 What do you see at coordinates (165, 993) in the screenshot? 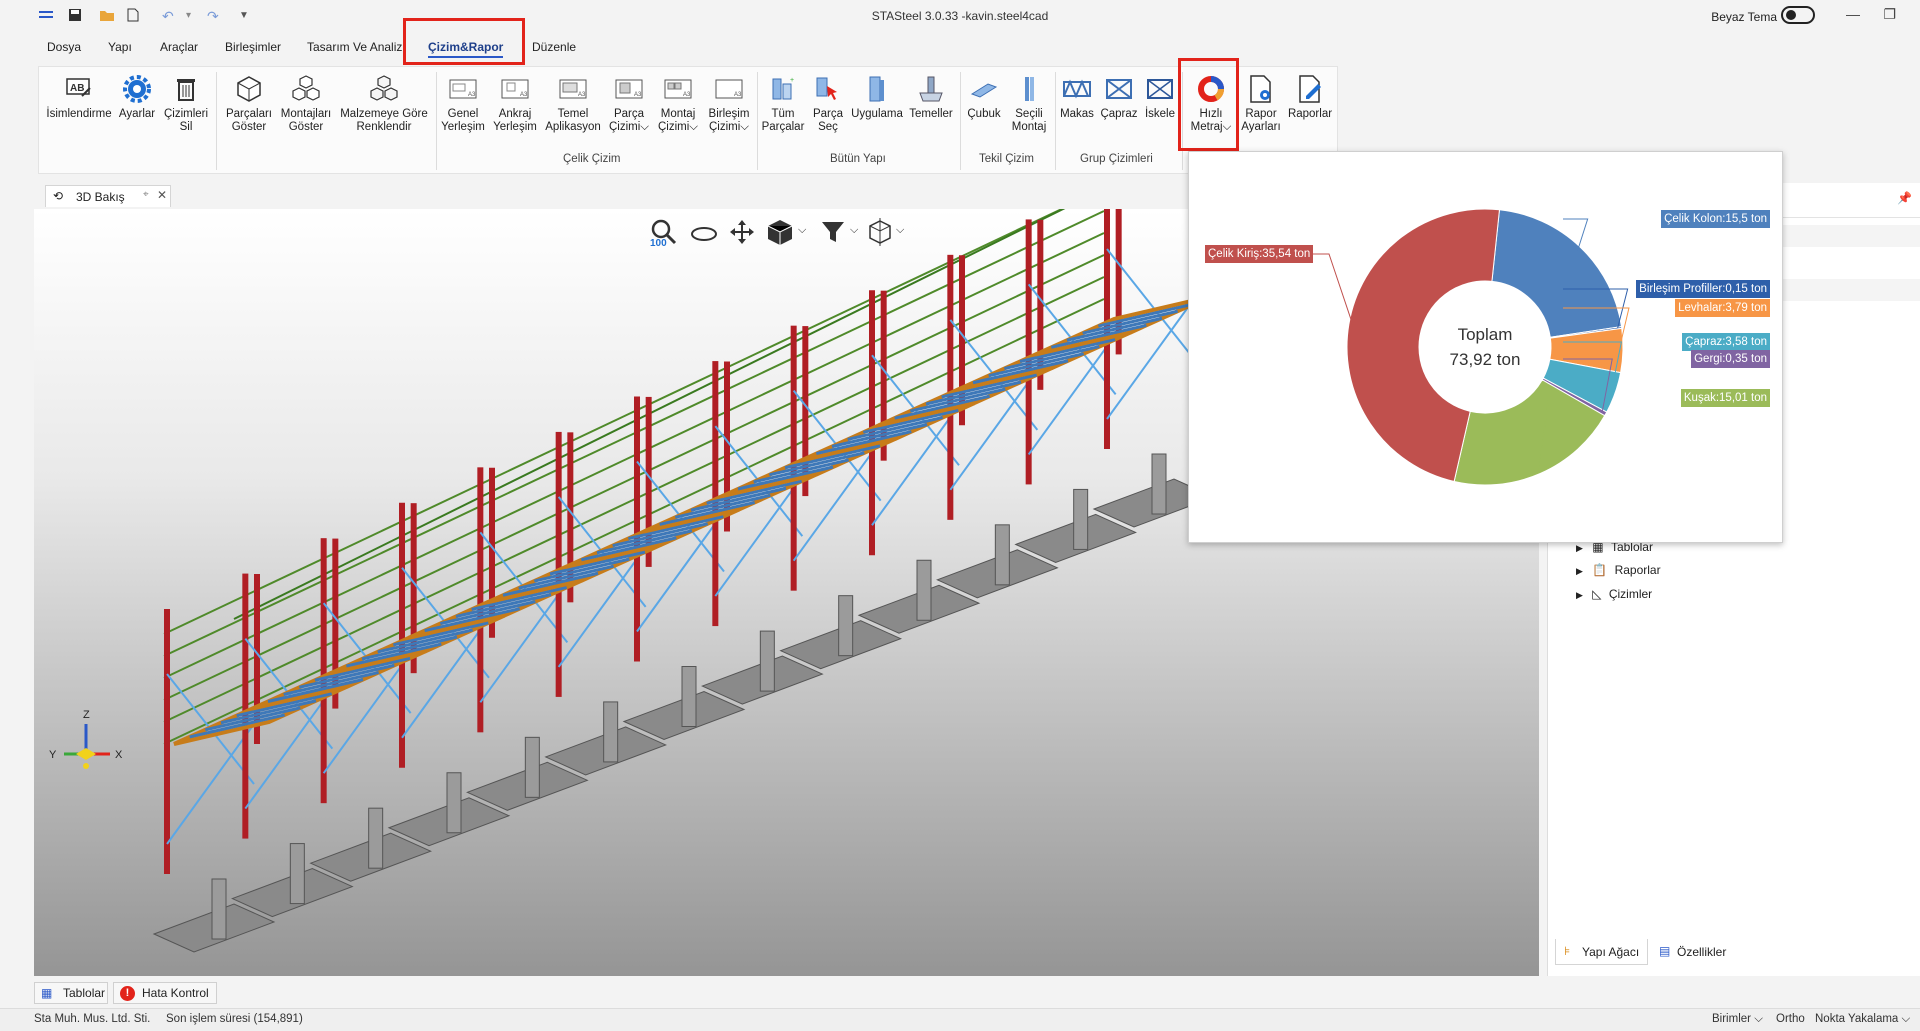
I see `tab-hata-kontrol: ! Hata Kontrol` at bounding box center [165, 993].